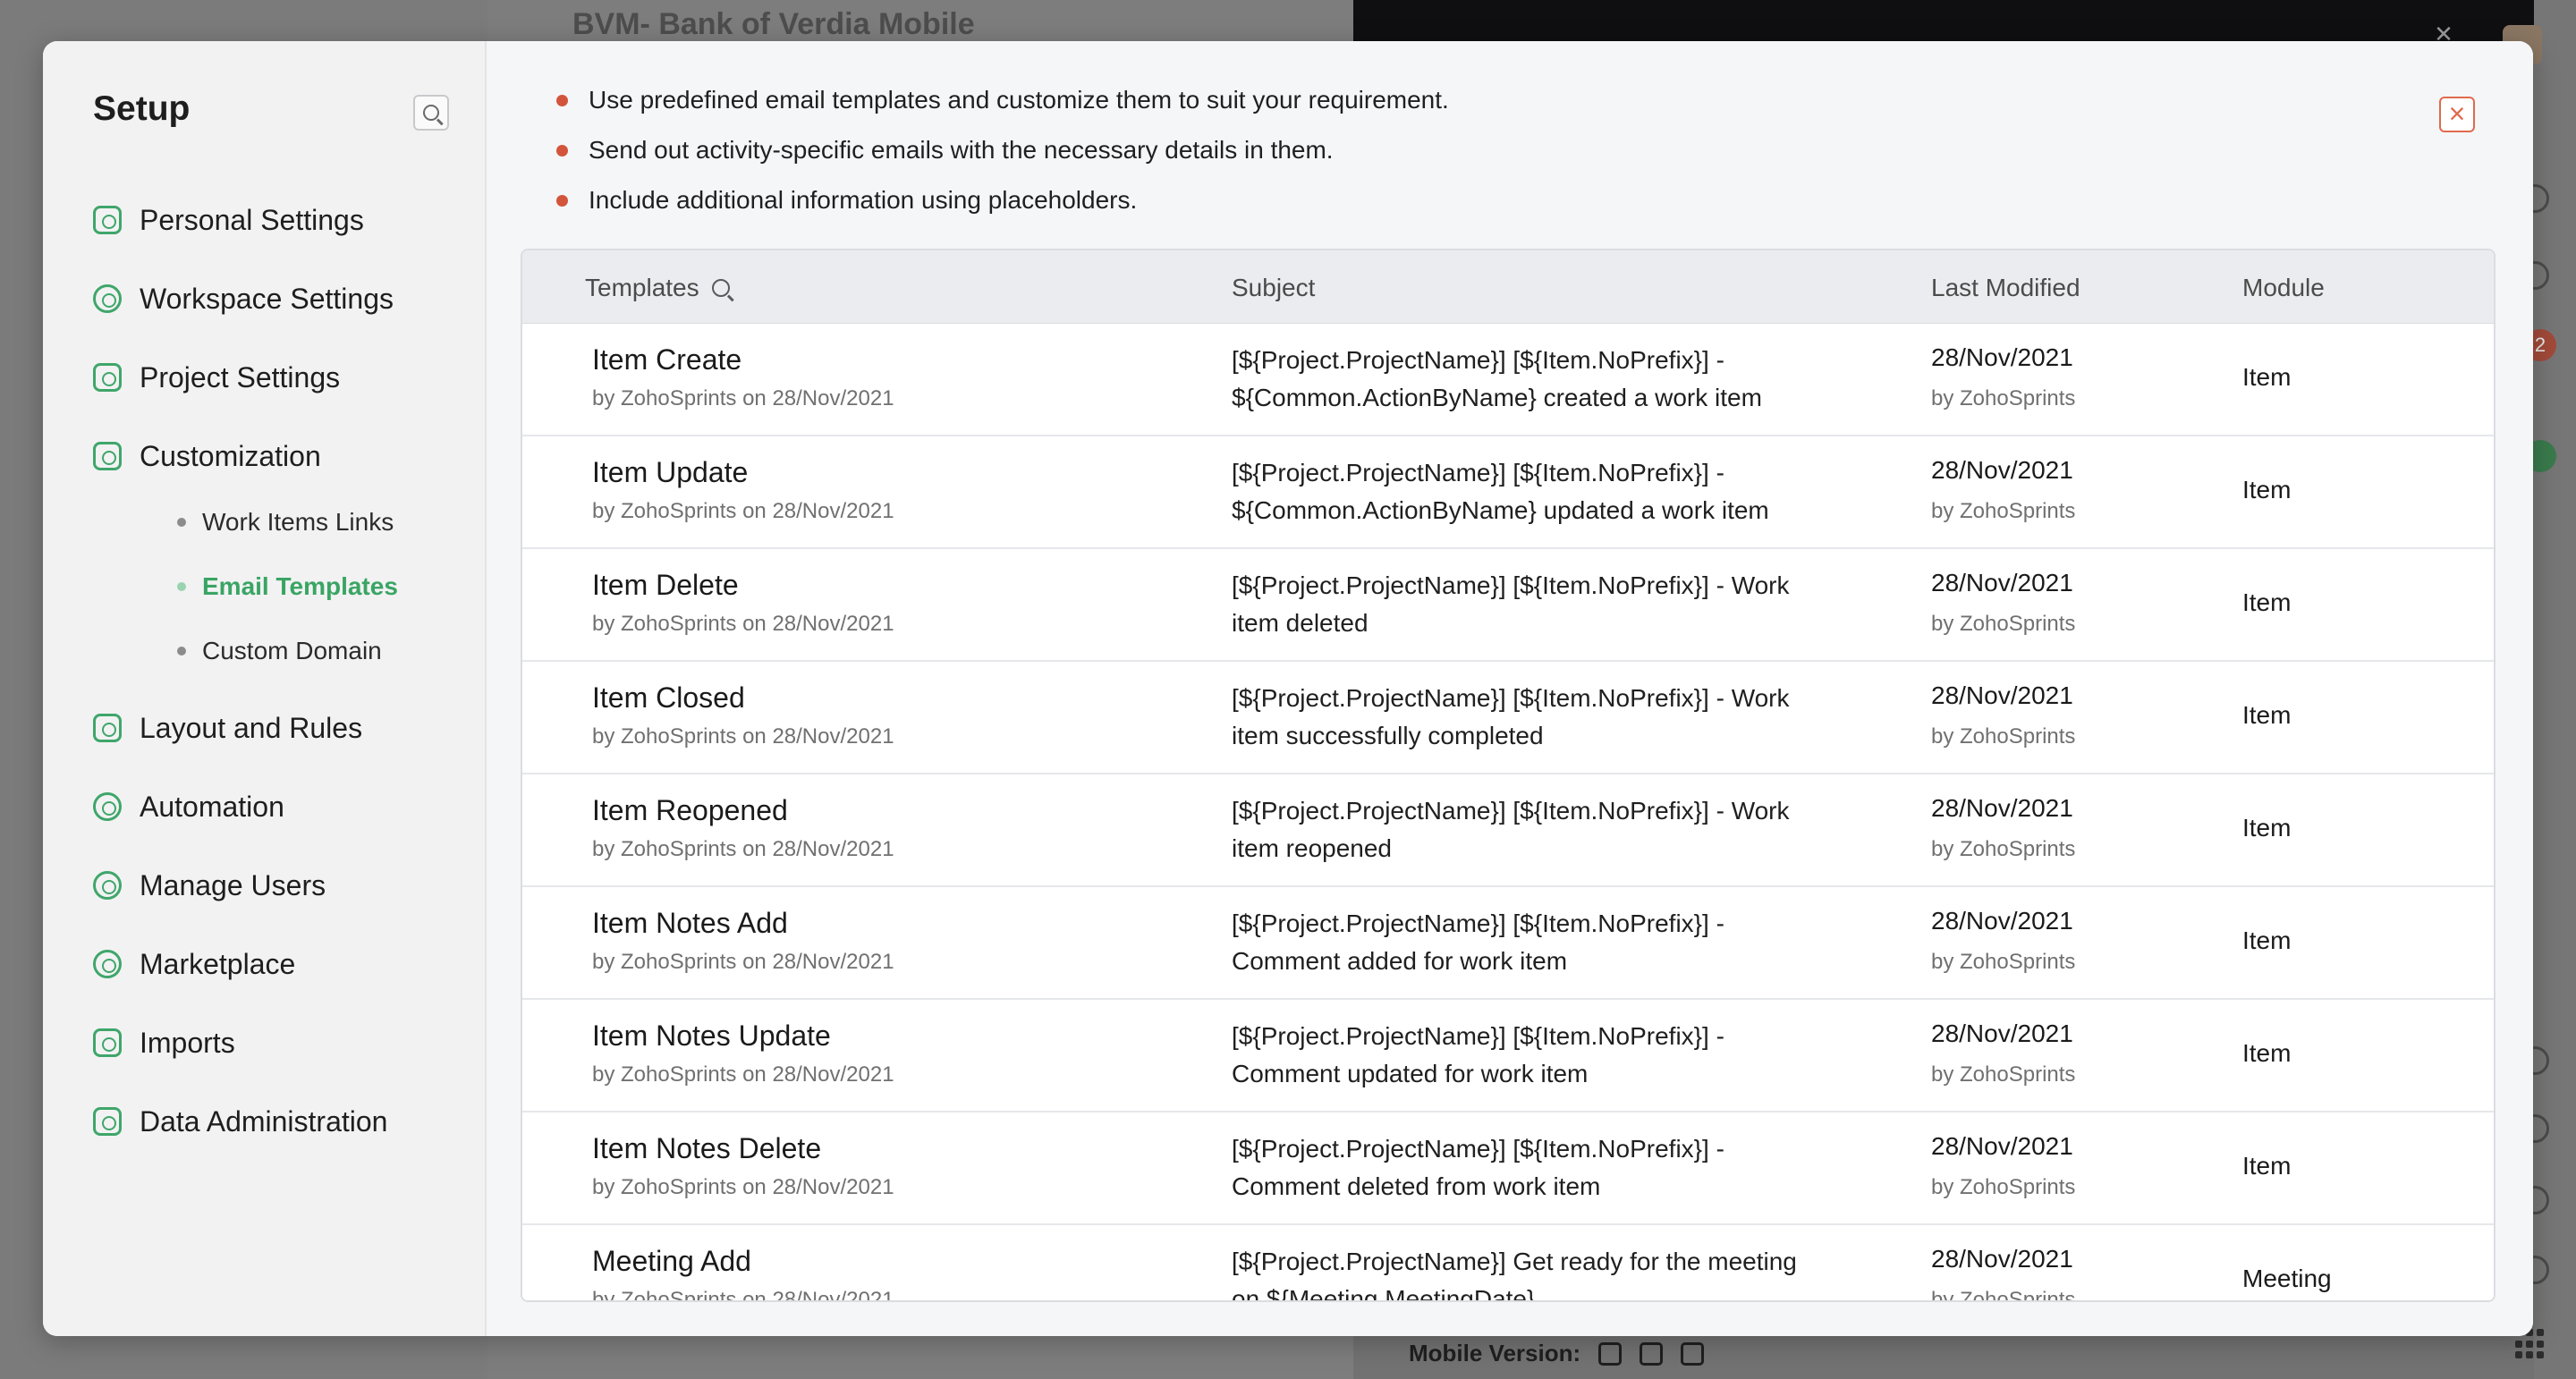 This screenshot has height=1379, width=2576. Describe the element at coordinates (711, 1036) in the screenshot. I see `template-name: Item Notes Update` at that location.